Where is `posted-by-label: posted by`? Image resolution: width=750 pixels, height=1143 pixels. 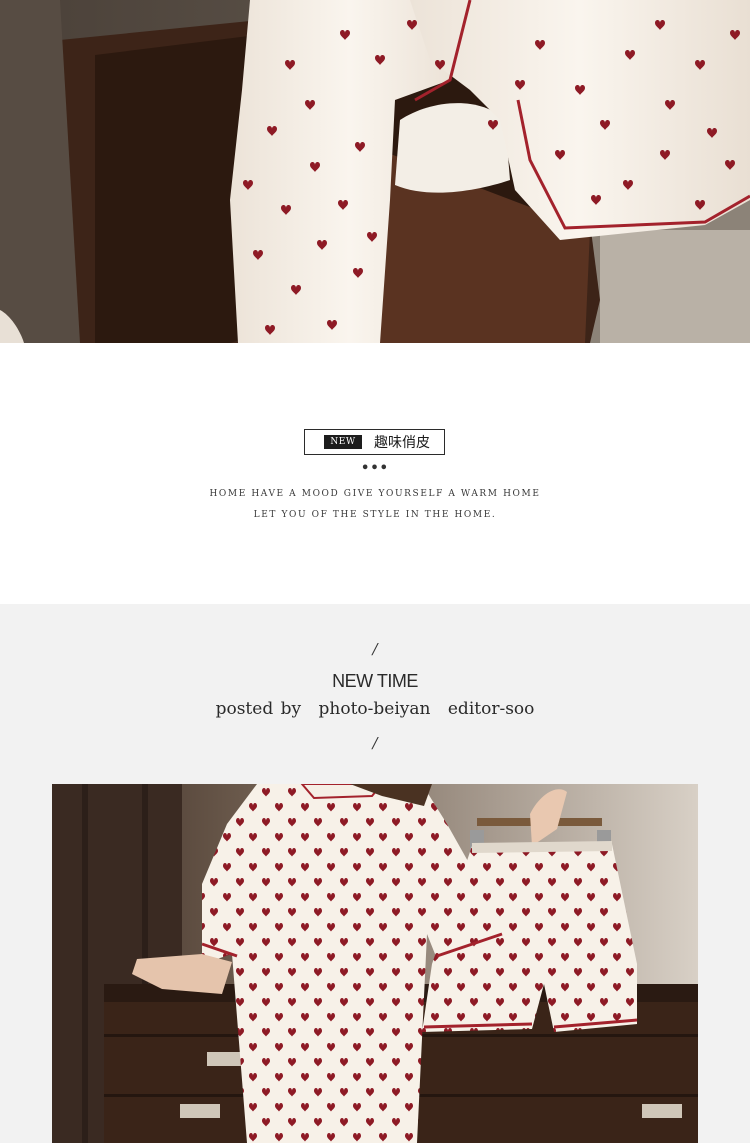
posted-by-label: posted by is located at coordinates (258, 709).